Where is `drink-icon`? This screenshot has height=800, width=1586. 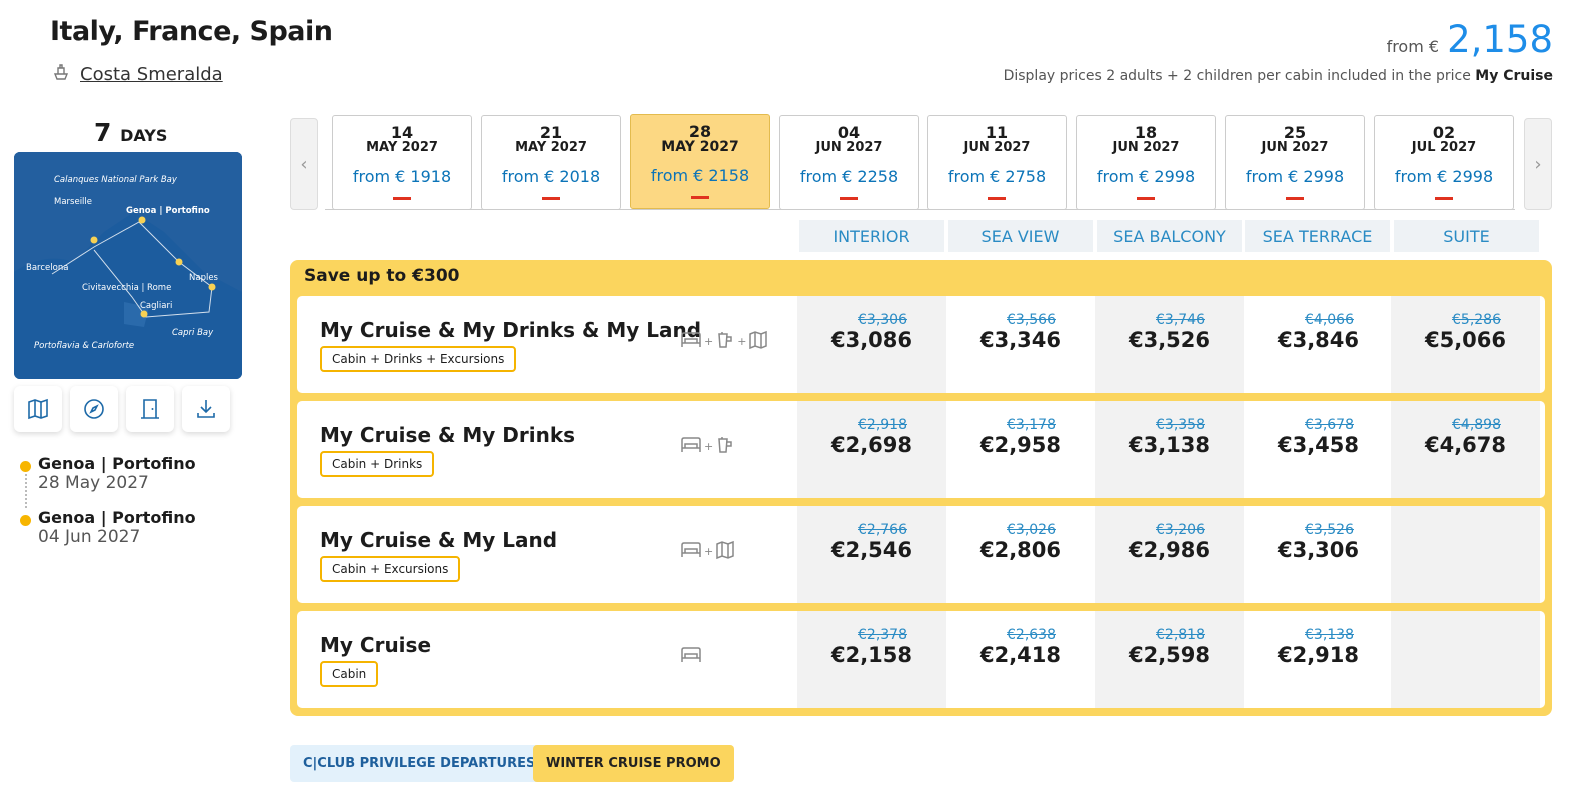 drink-icon is located at coordinates (725, 341).